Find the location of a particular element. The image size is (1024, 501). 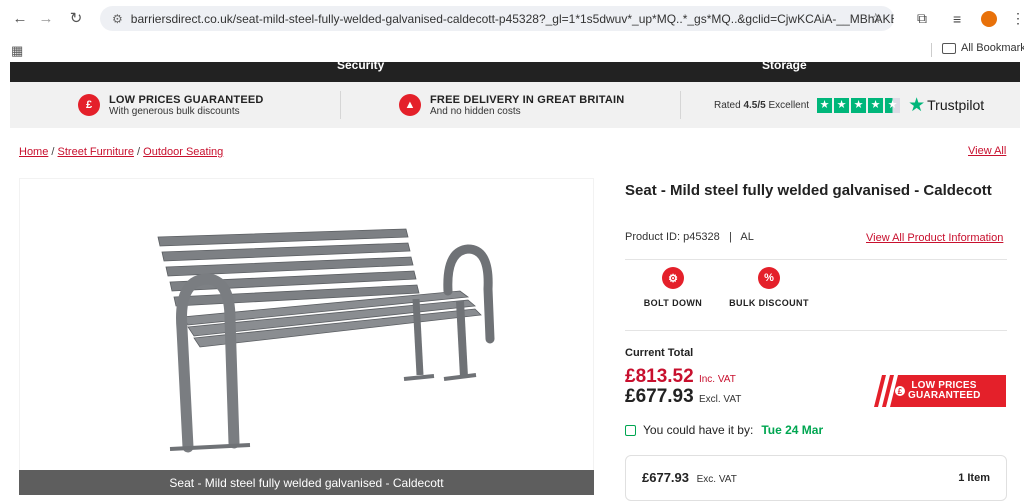

price-summary-box: £677.93 Exc. VAT 1 Item is located at coordinates (816, 478).